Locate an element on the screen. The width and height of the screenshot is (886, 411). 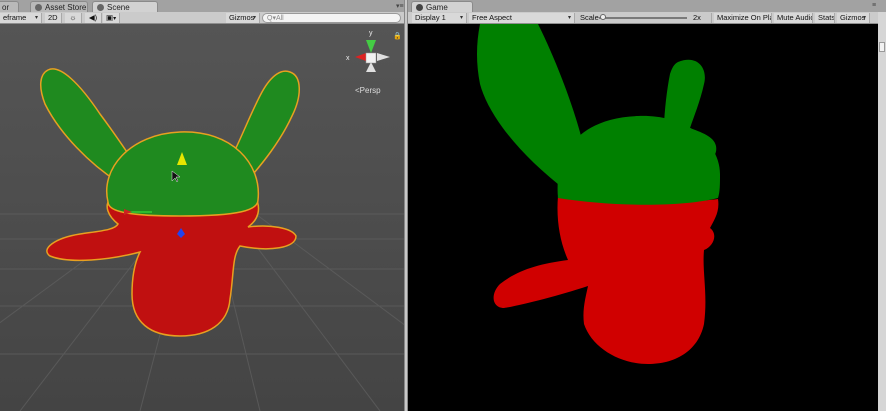
2d-toggle: 2D is located at coordinates (53, 18).